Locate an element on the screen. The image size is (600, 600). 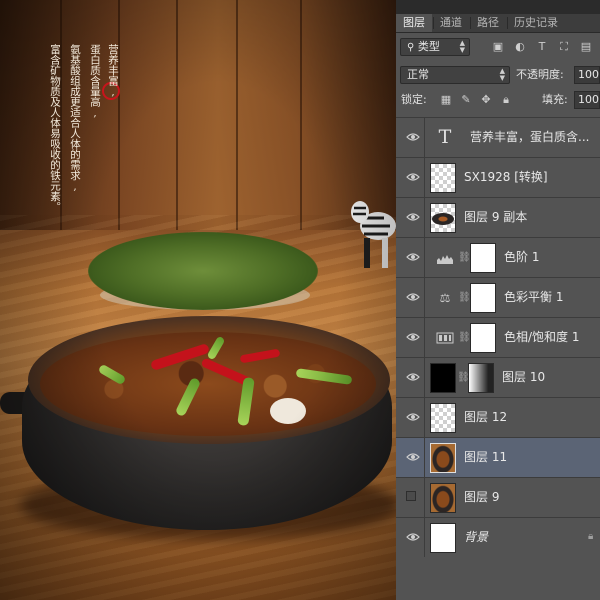
pixel-filter-icon: ▣ is located at coordinates (498, 47).